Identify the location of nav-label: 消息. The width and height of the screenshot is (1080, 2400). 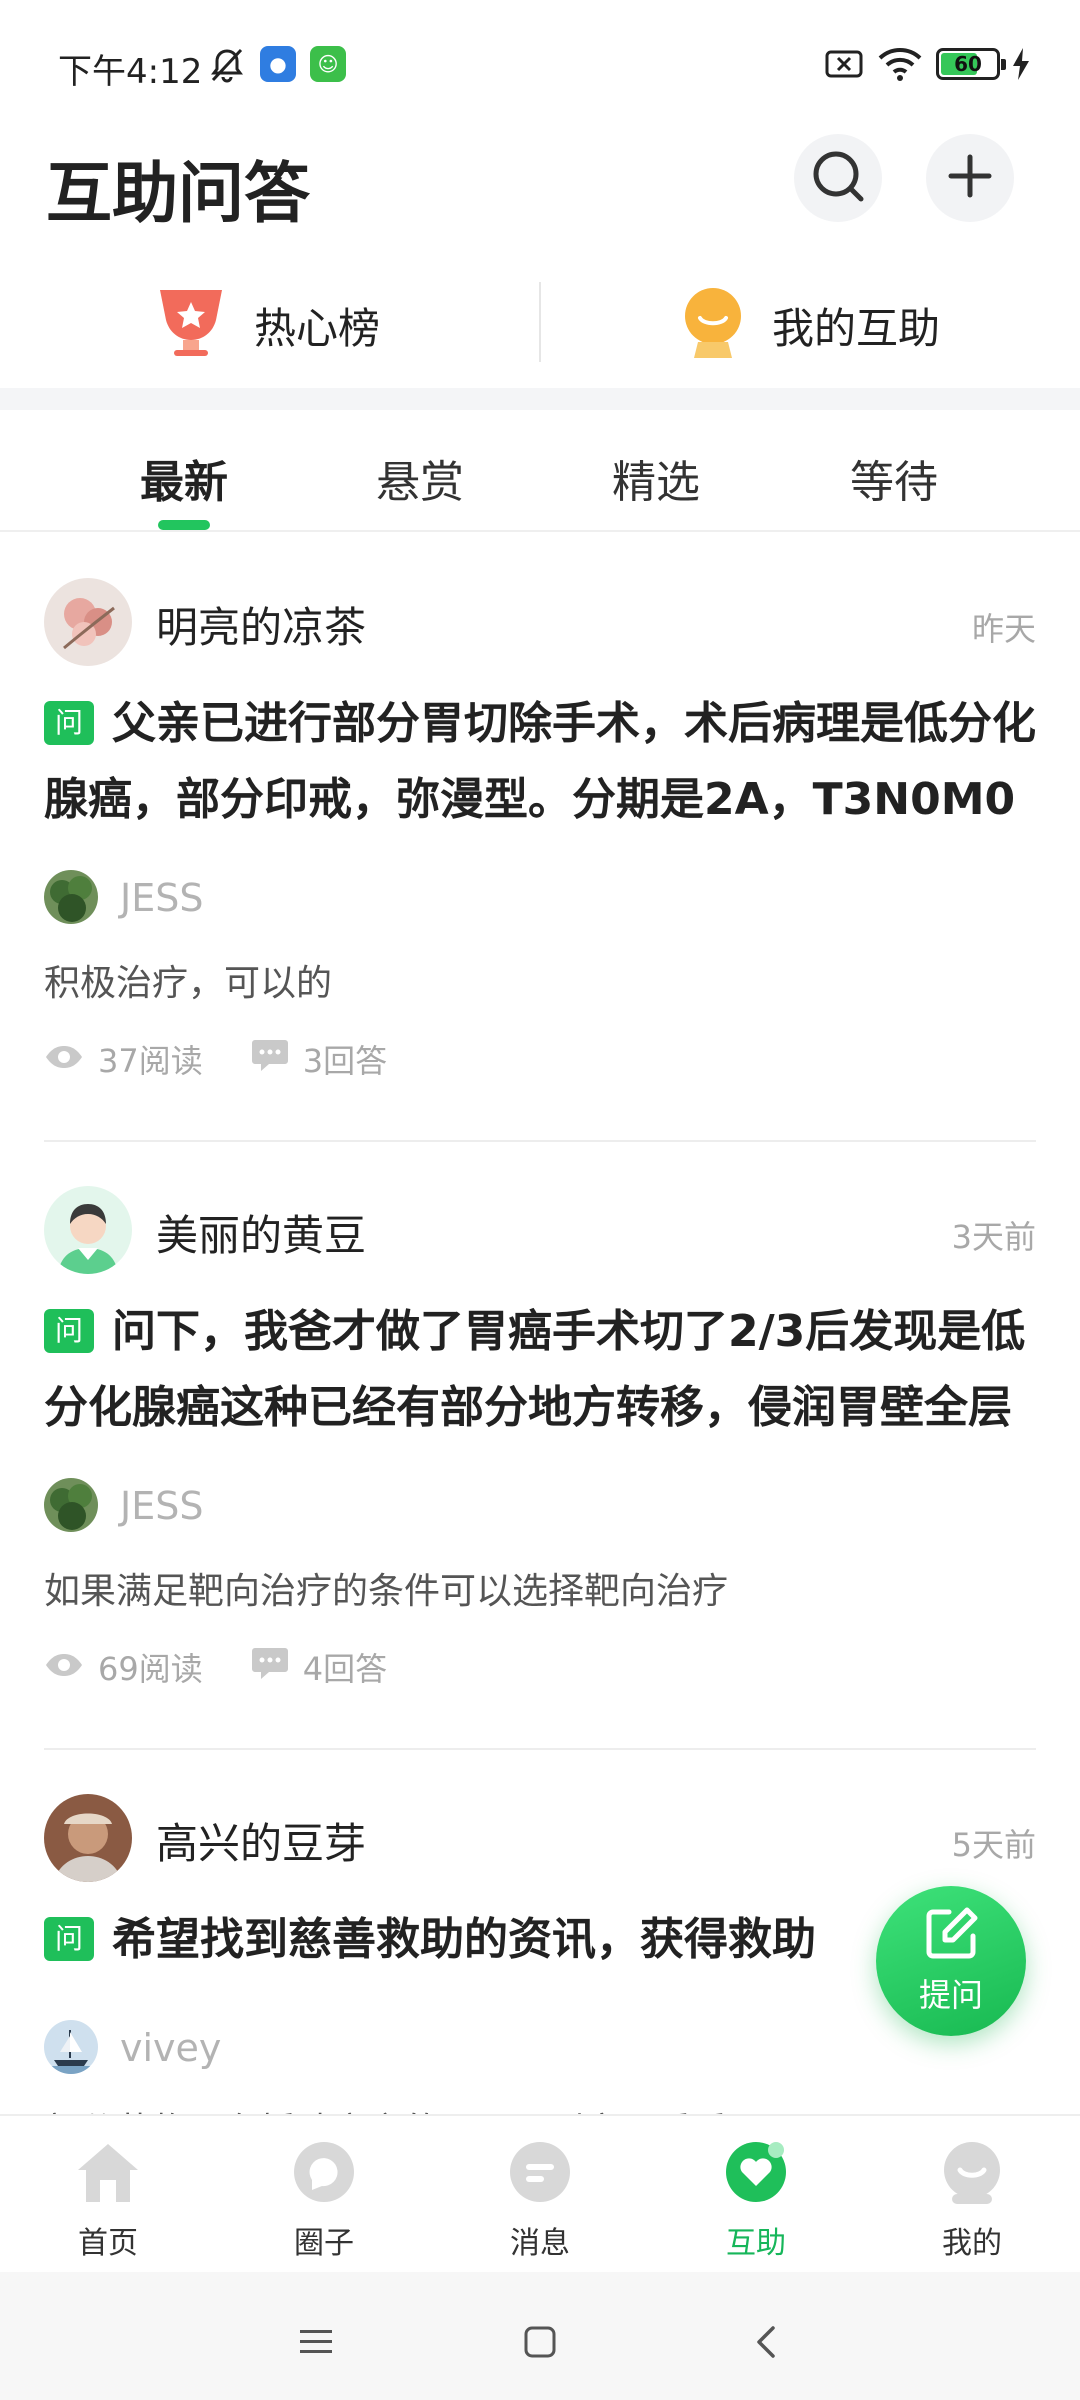
(540, 2243).